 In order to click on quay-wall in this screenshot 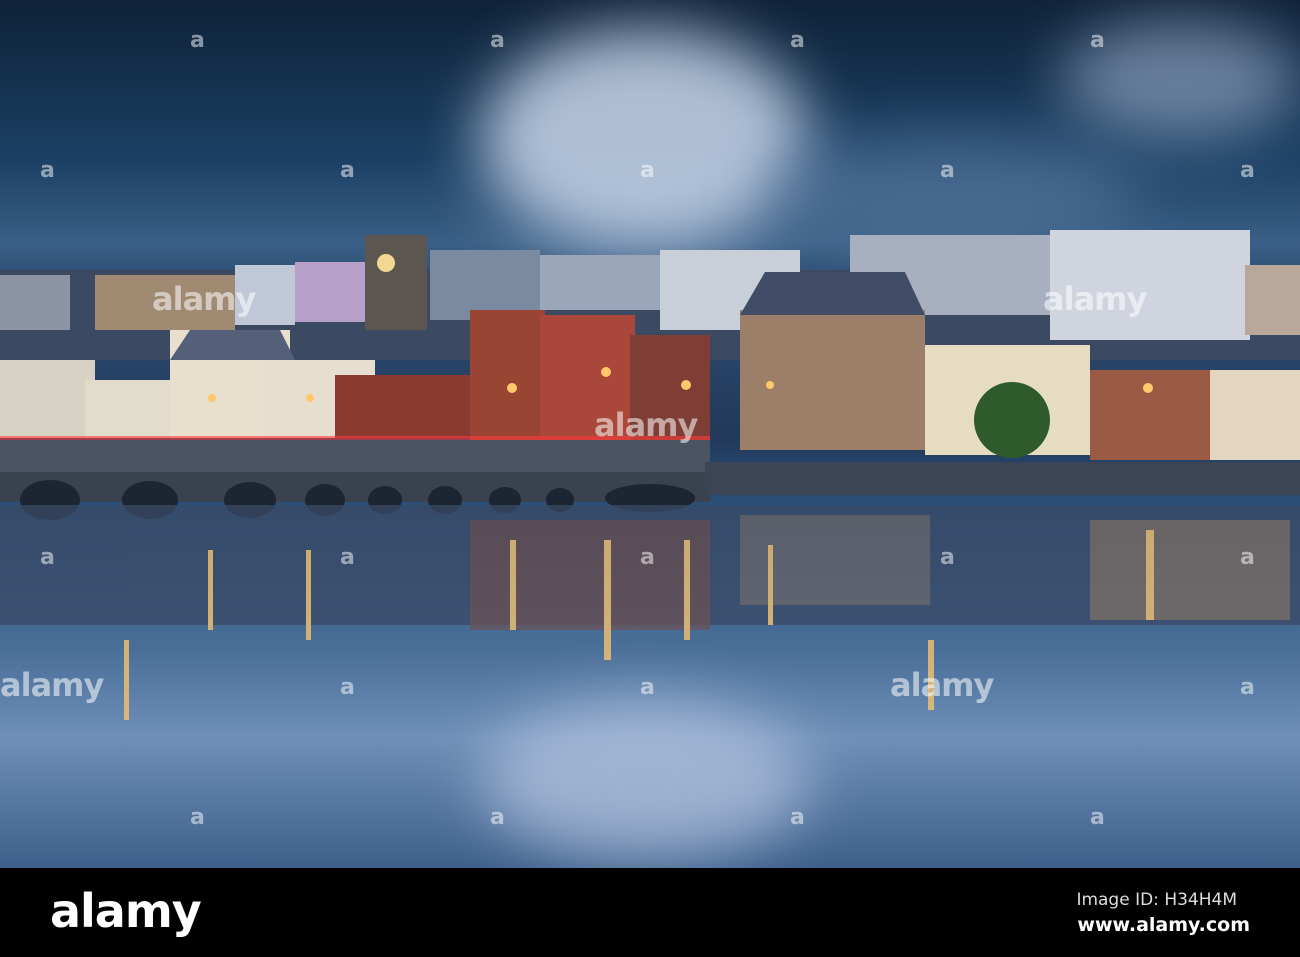, I will do `click(1002, 478)`.